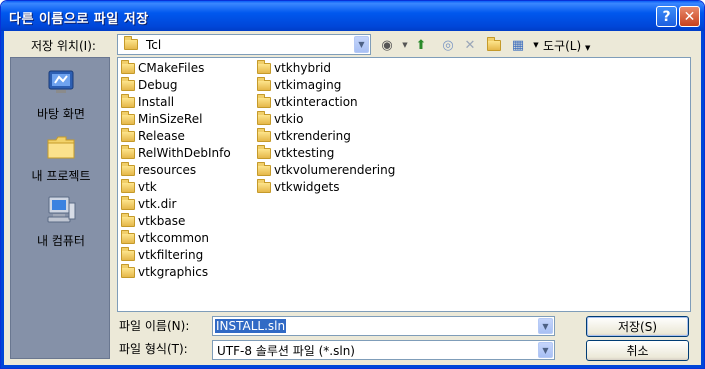  I want to click on list-item: CMakeFiles, so click(162, 67).